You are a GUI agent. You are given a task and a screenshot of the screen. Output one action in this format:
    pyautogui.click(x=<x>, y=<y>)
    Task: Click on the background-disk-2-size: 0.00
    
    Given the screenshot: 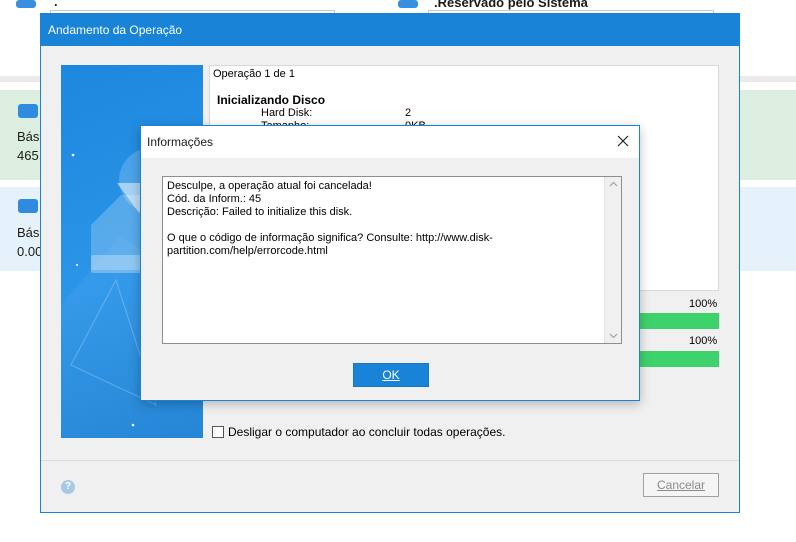 What is the action you would take?
    pyautogui.click(x=30, y=251)
    